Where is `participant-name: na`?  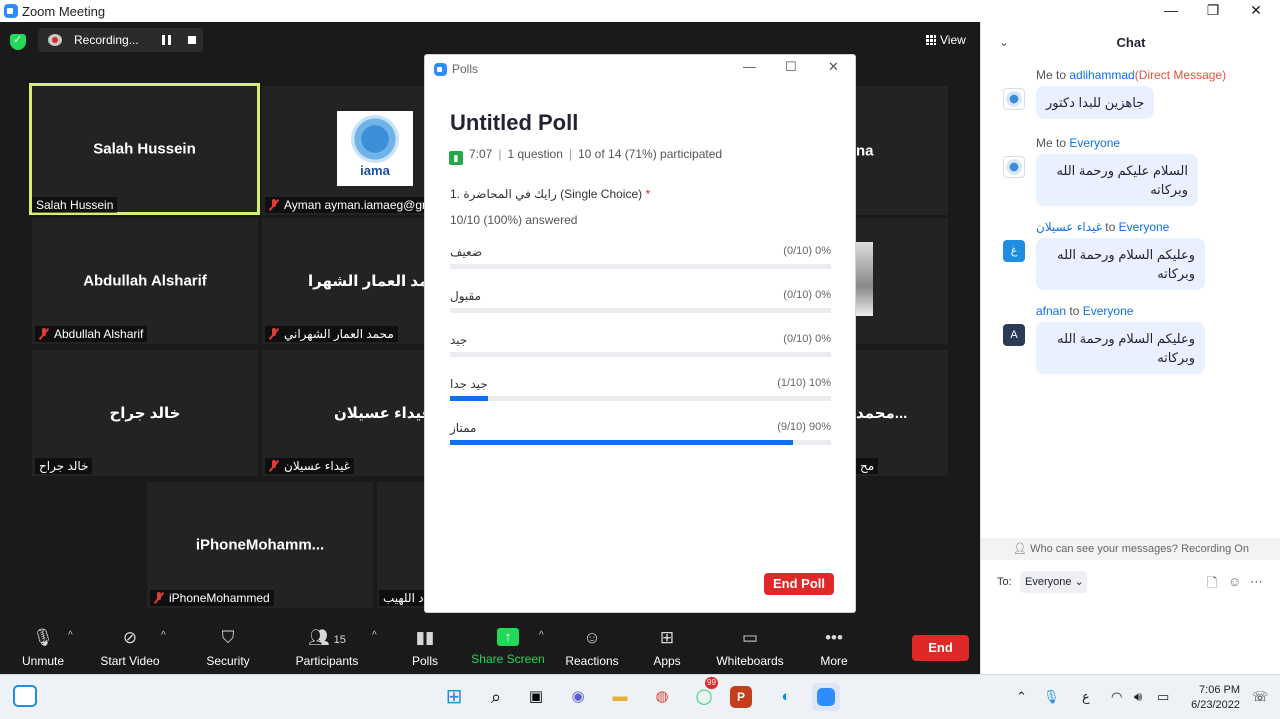 participant-name: na is located at coordinates (865, 150).